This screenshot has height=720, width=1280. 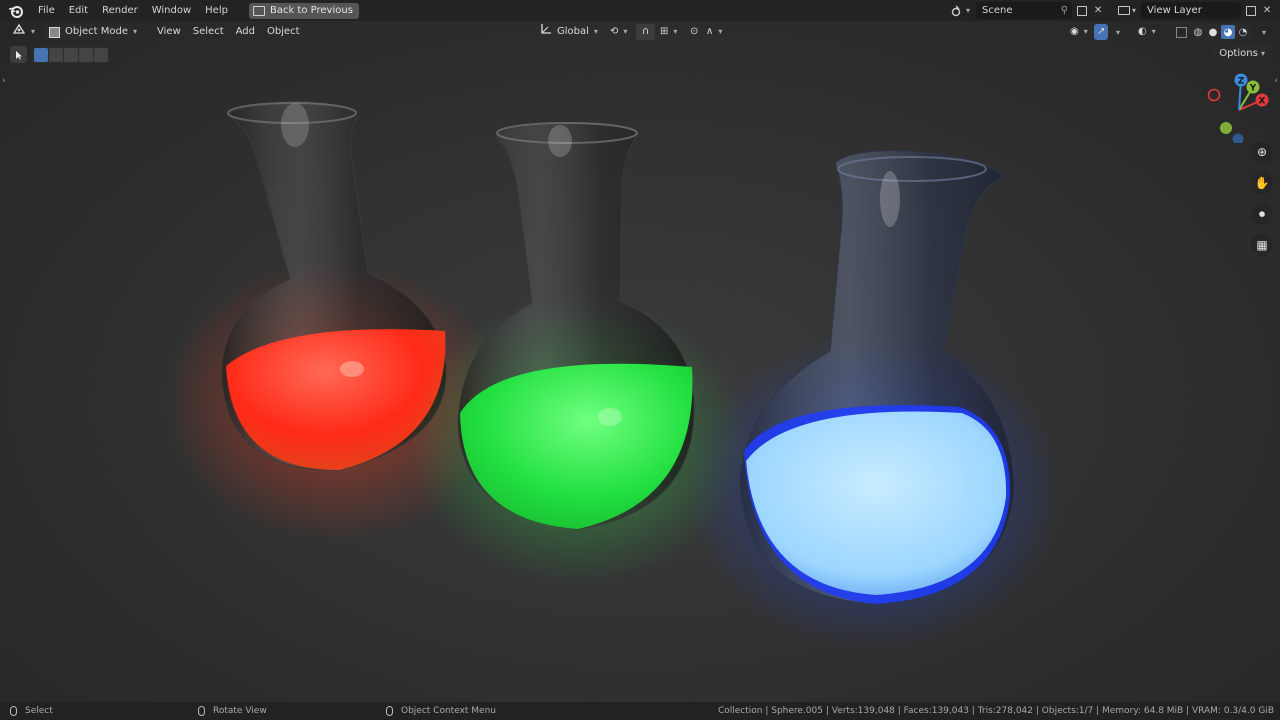 I want to click on view-layer-icon, so click(x=1124, y=10).